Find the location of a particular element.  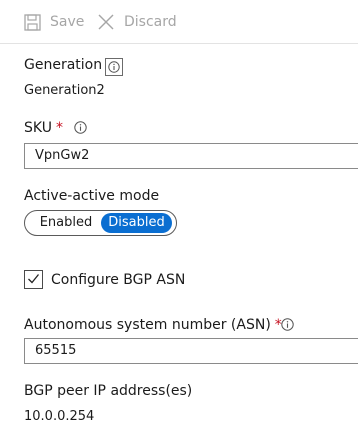

checkmark-icon is located at coordinates (33, 279).